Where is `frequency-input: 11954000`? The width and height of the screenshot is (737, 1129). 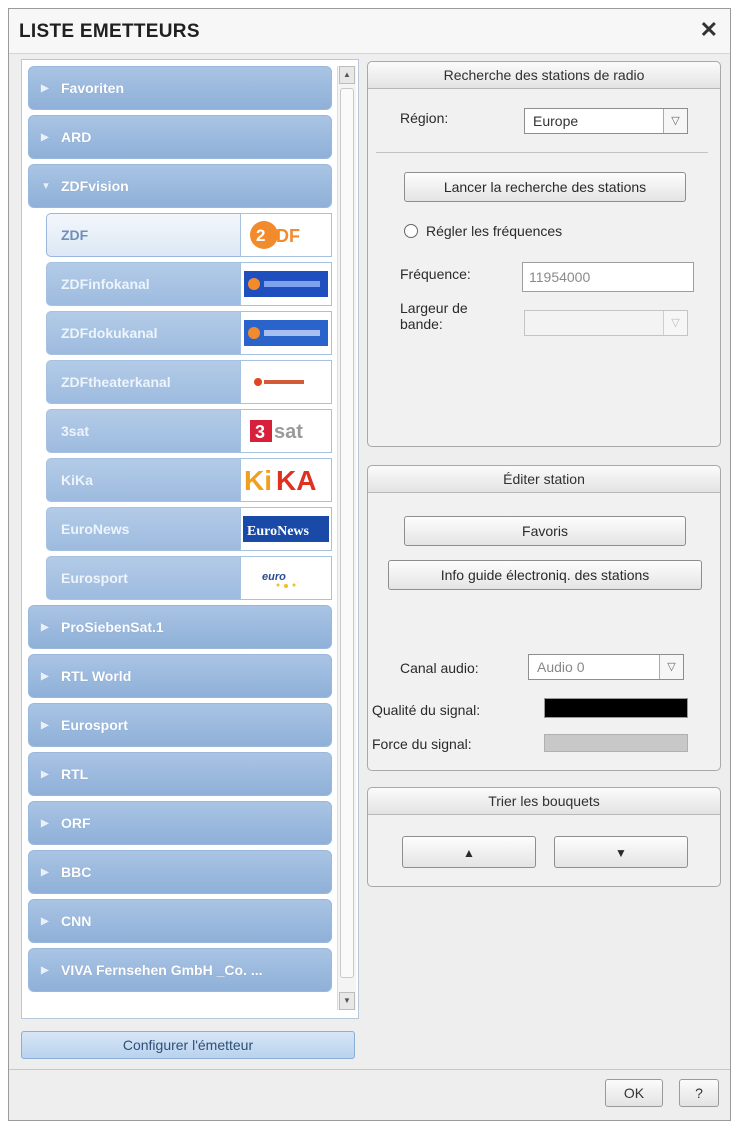 frequency-input: 11954000 is located at coordinates (608, 277).